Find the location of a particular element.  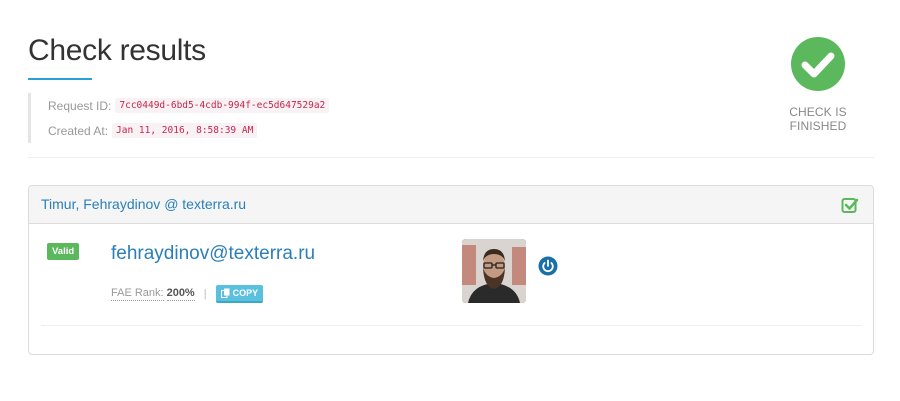

created-at-label: Created At: is located at coordinates (78, 130).